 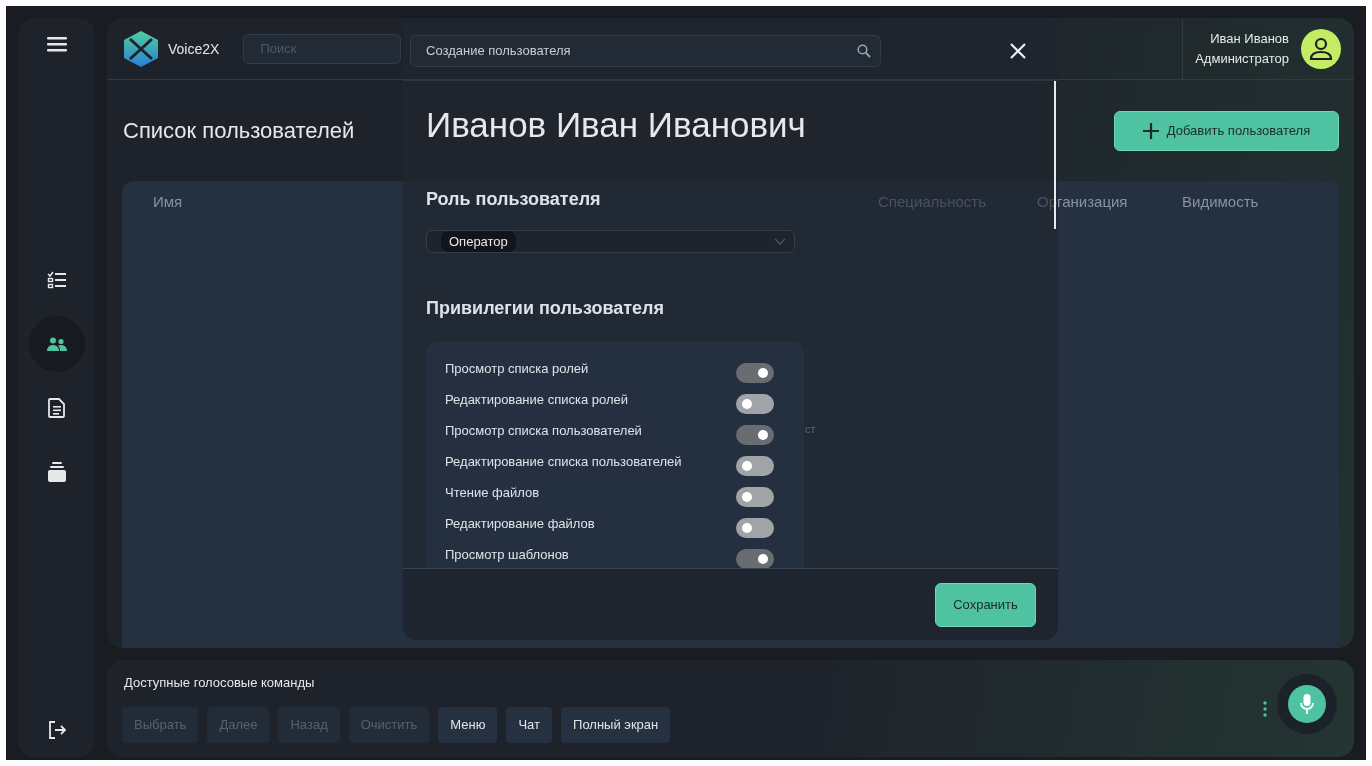 I want to click on person-icon, so click(x=1321, y=48).